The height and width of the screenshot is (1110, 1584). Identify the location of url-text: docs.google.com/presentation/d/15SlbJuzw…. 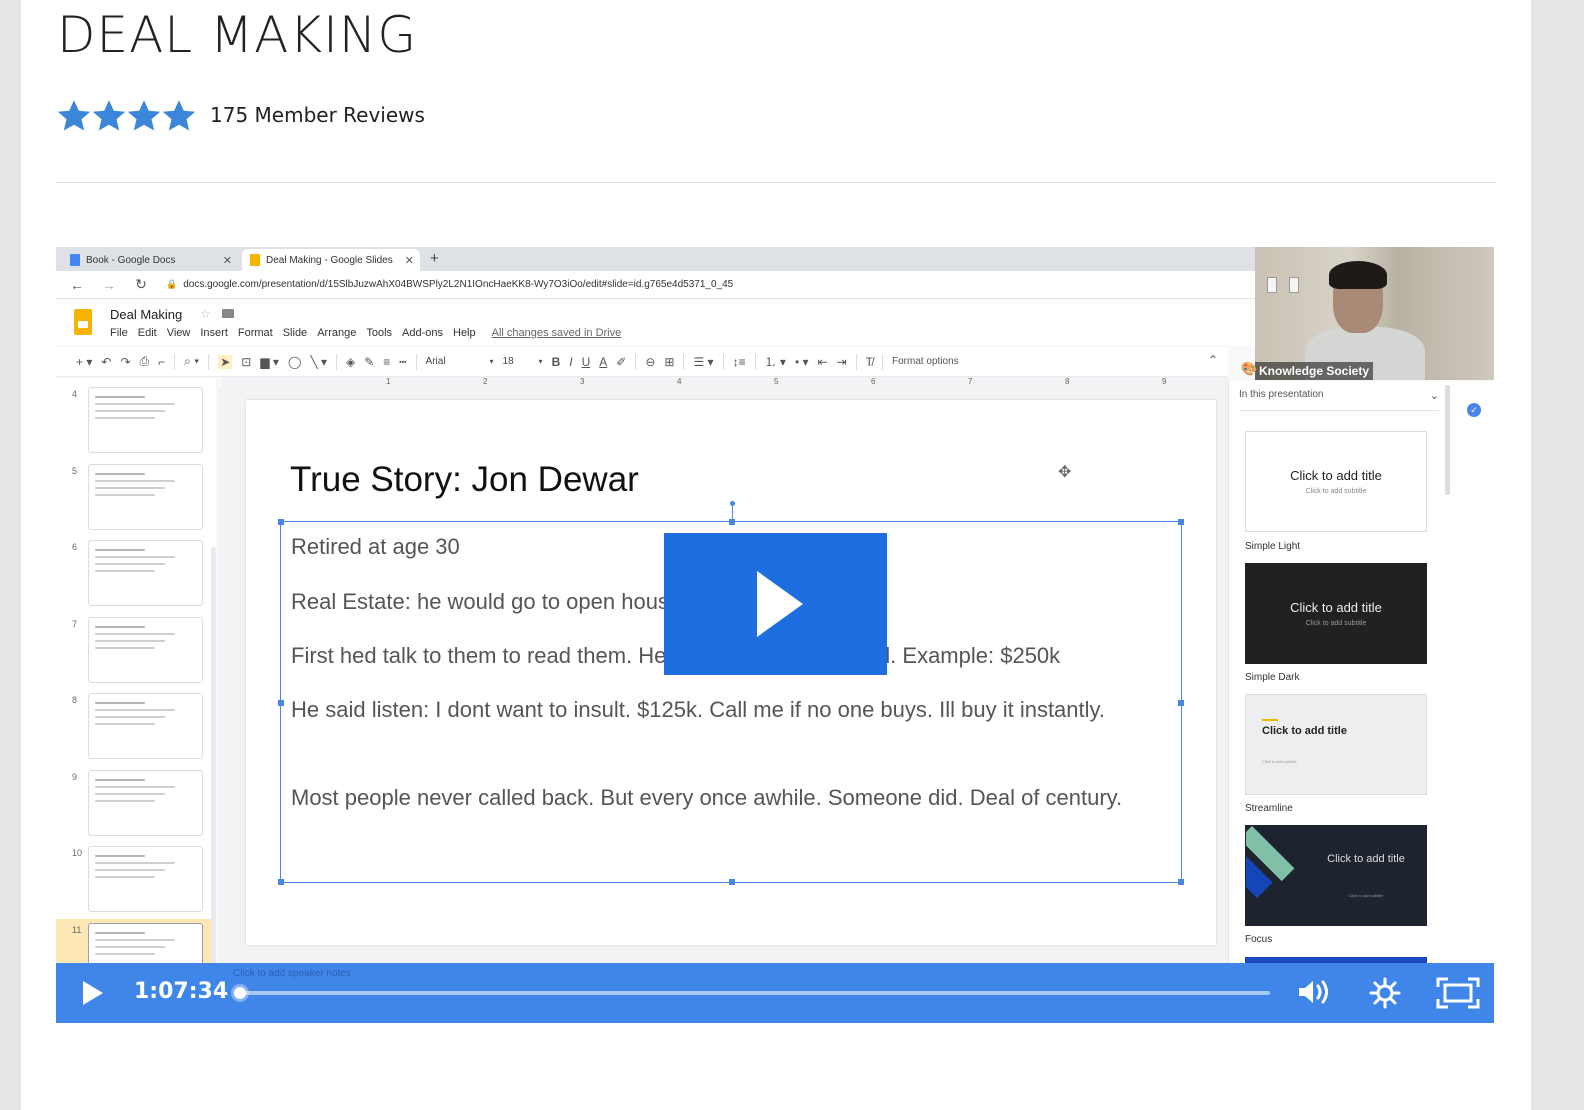
(458, 284).